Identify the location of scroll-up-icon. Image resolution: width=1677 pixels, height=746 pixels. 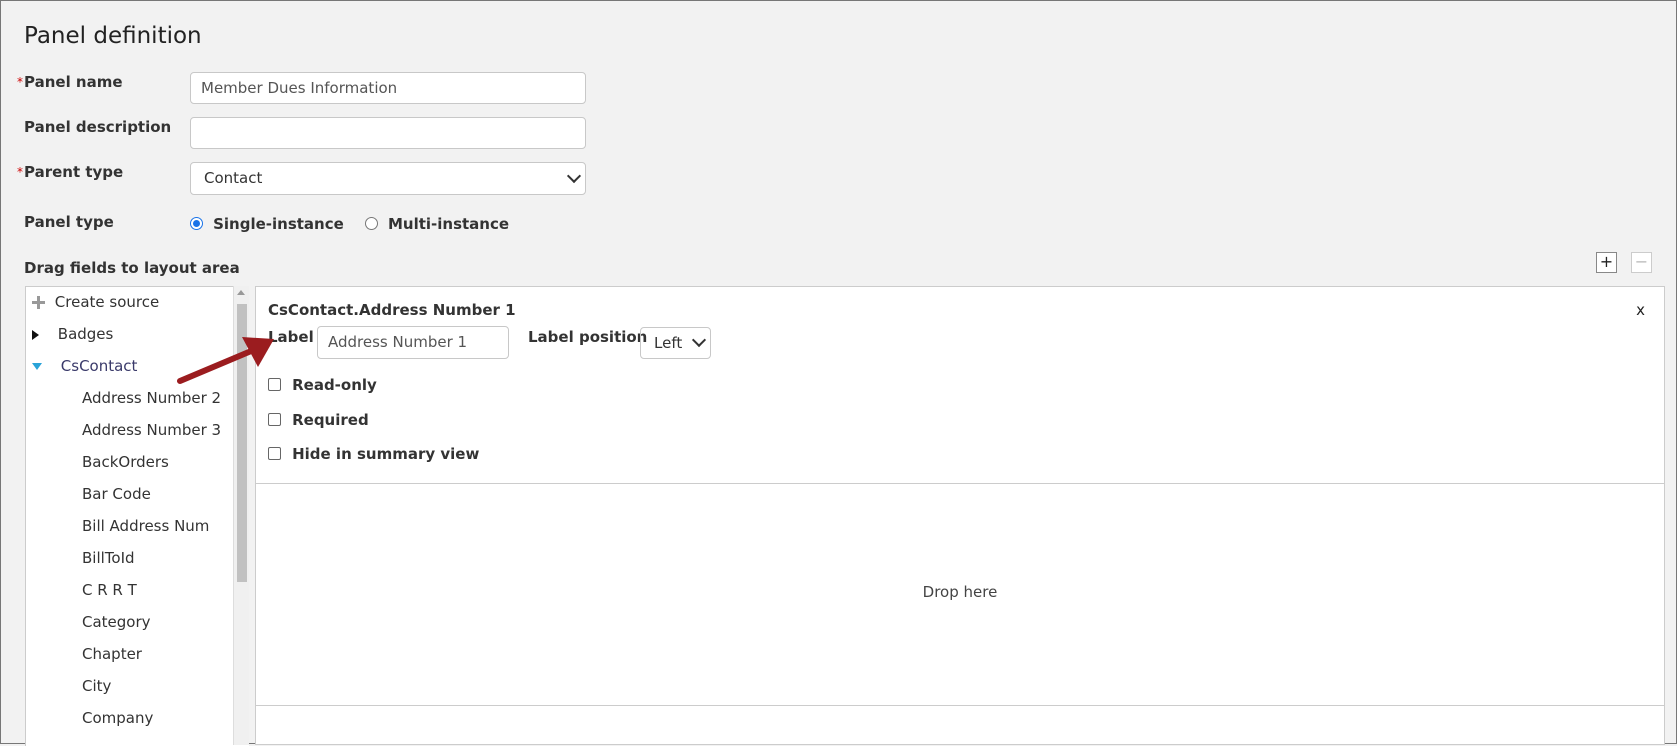
(241, 292).